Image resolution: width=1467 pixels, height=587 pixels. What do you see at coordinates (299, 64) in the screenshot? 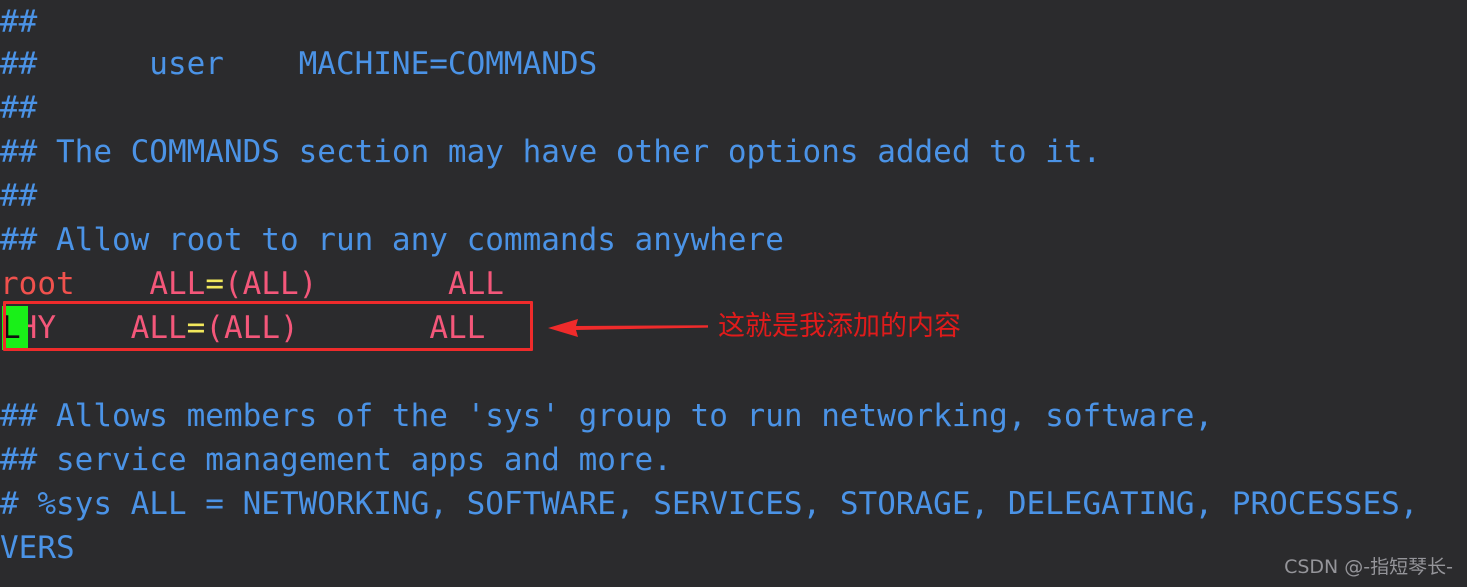
I see `editor-line-2: ## user MACHINE=COMMANDS` at bounding box center [299, 64].